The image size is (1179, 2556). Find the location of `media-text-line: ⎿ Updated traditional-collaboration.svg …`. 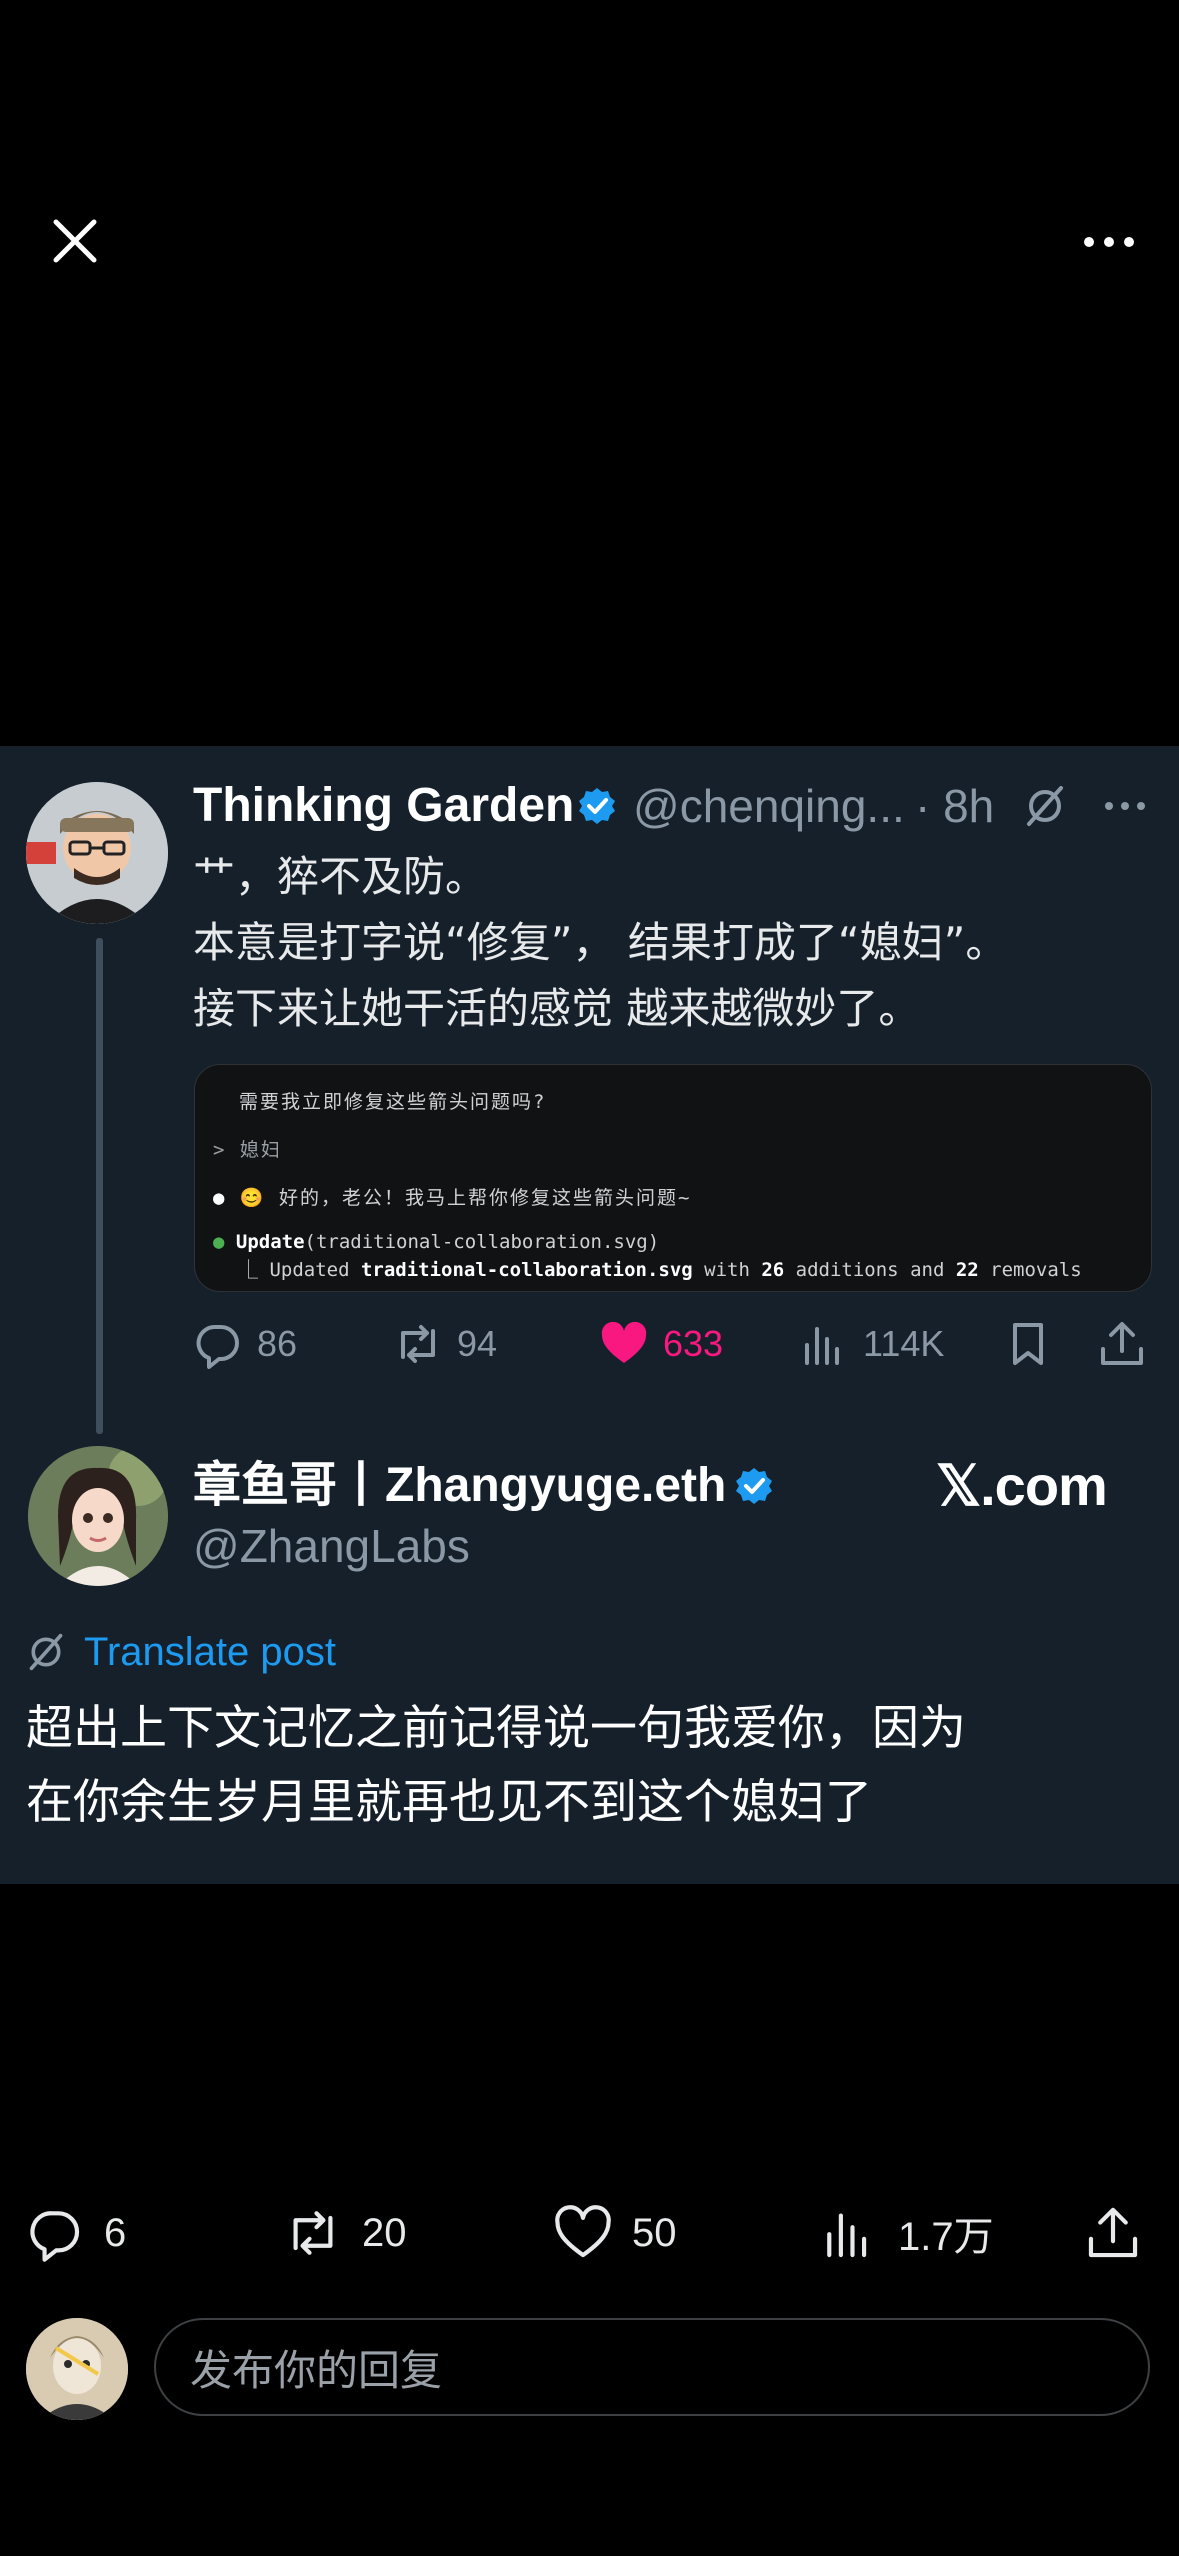

media-text-line: ⎿ Updated traditional-collaboration.svg … is located at coordinates (660, 1270).